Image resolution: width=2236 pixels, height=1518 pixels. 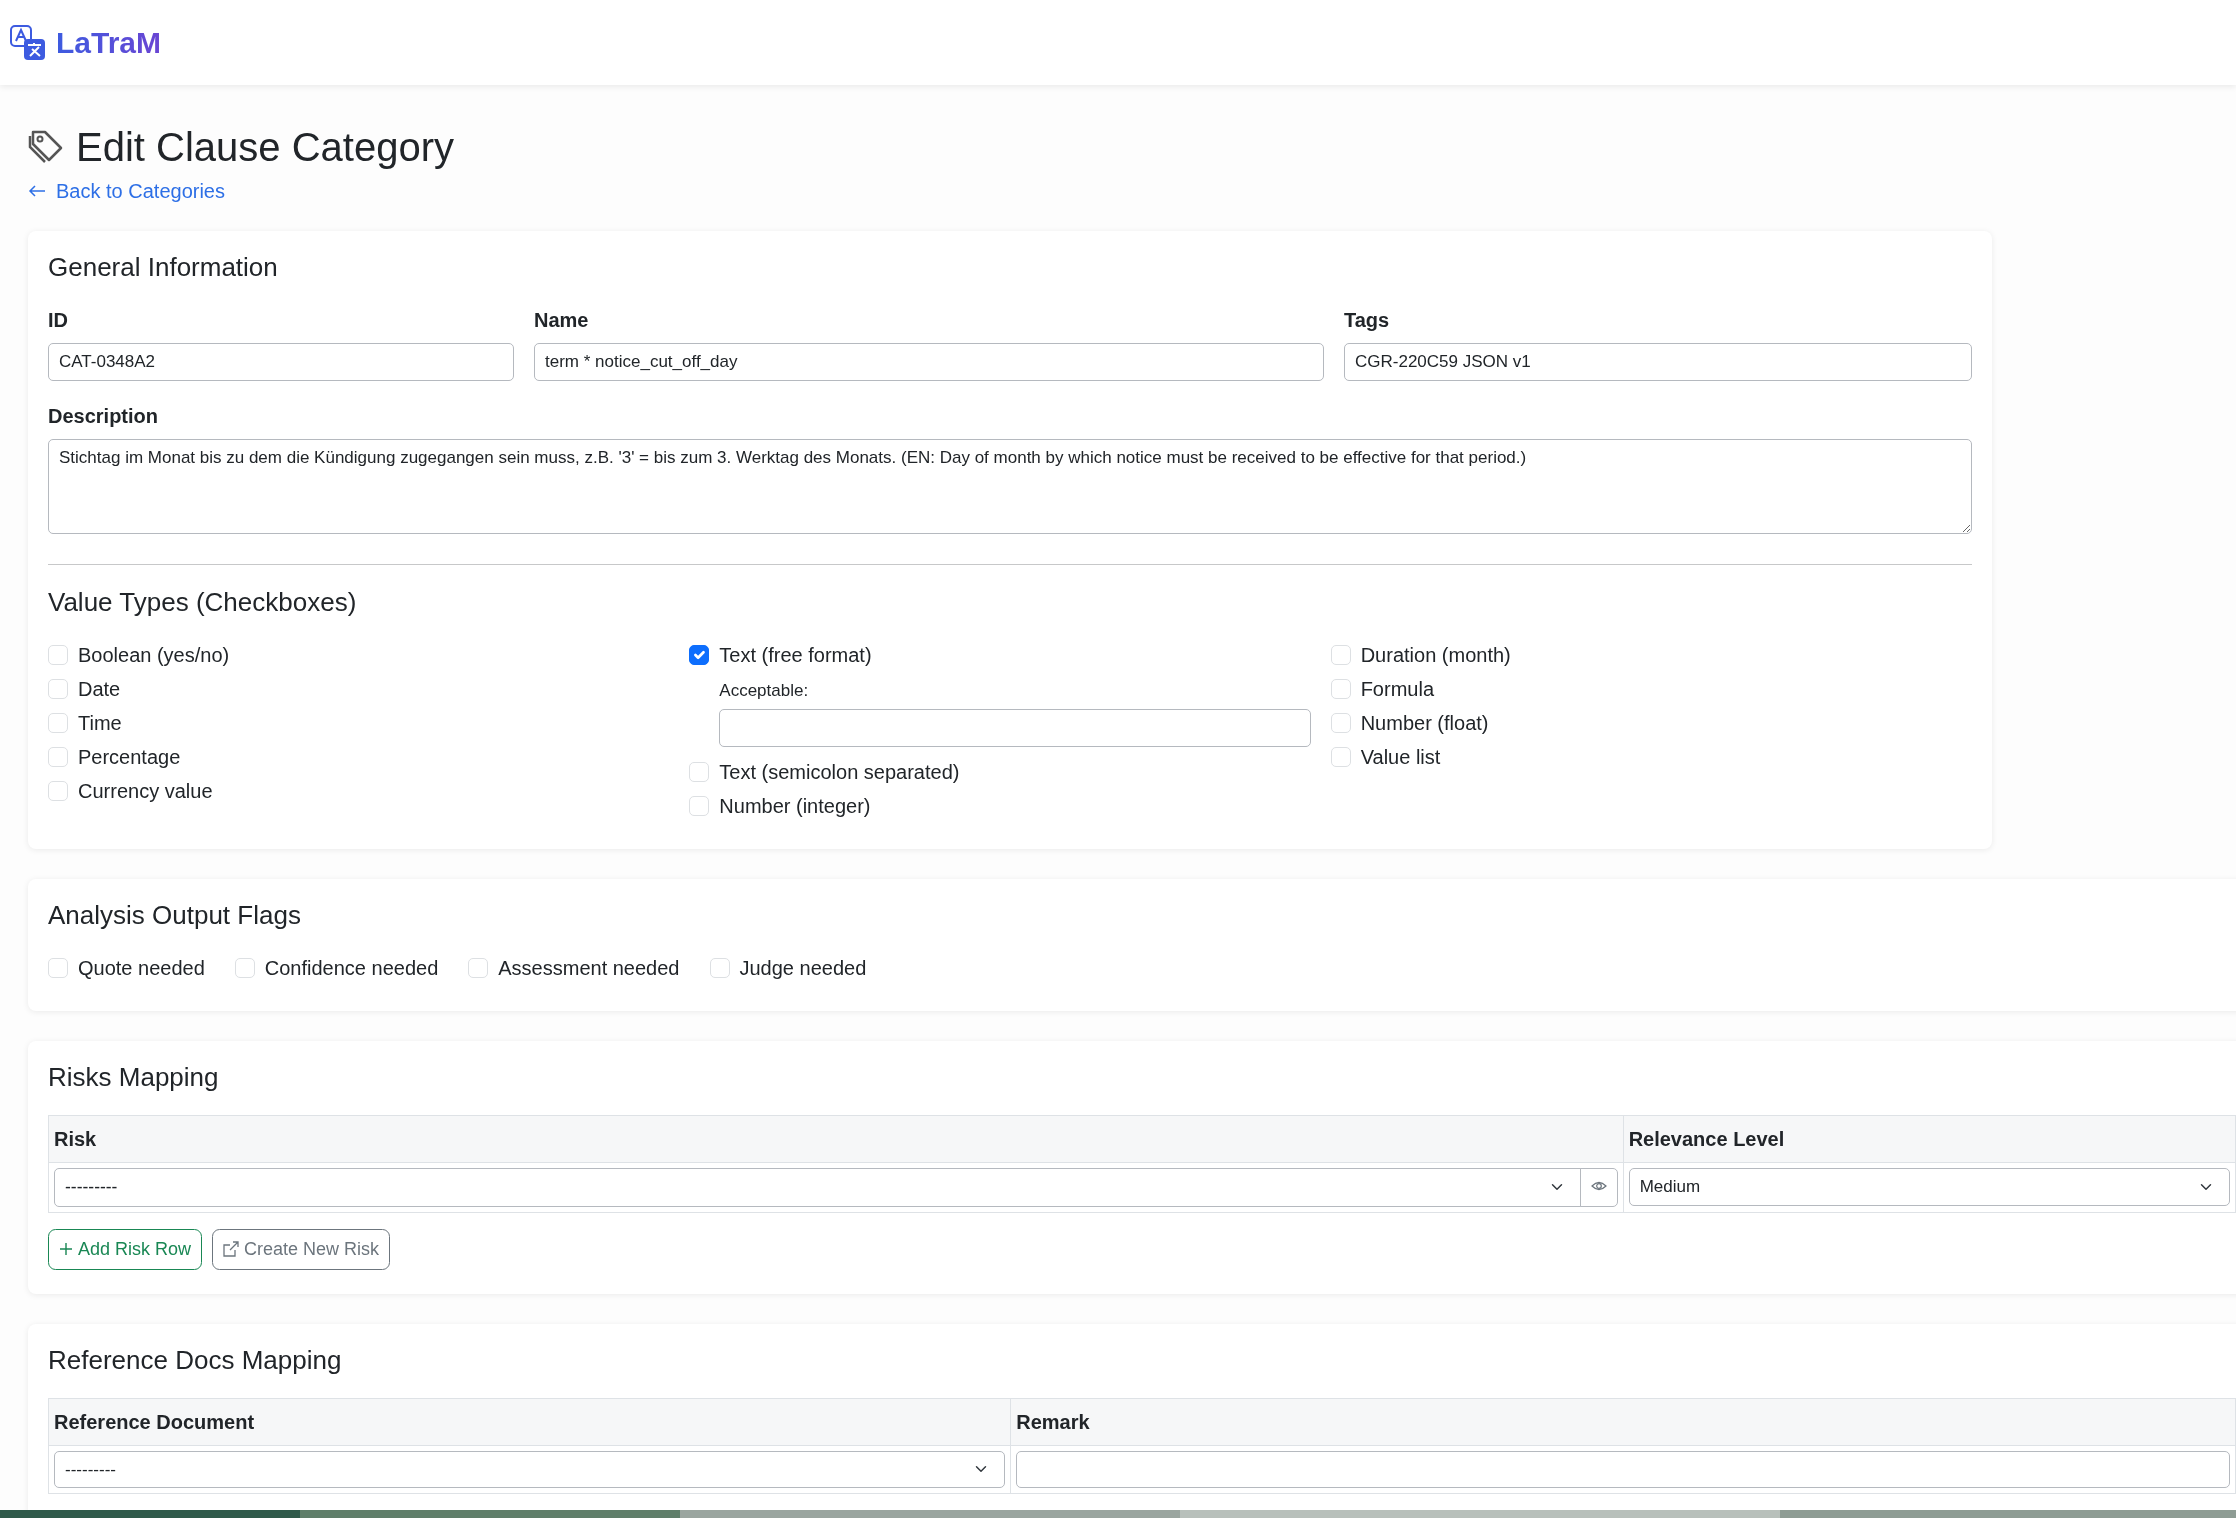 What do you see at coordinates (141, 969) in the screenshot?
I see `checkbox-label: Quote needed` at bounding box center [141, 969].